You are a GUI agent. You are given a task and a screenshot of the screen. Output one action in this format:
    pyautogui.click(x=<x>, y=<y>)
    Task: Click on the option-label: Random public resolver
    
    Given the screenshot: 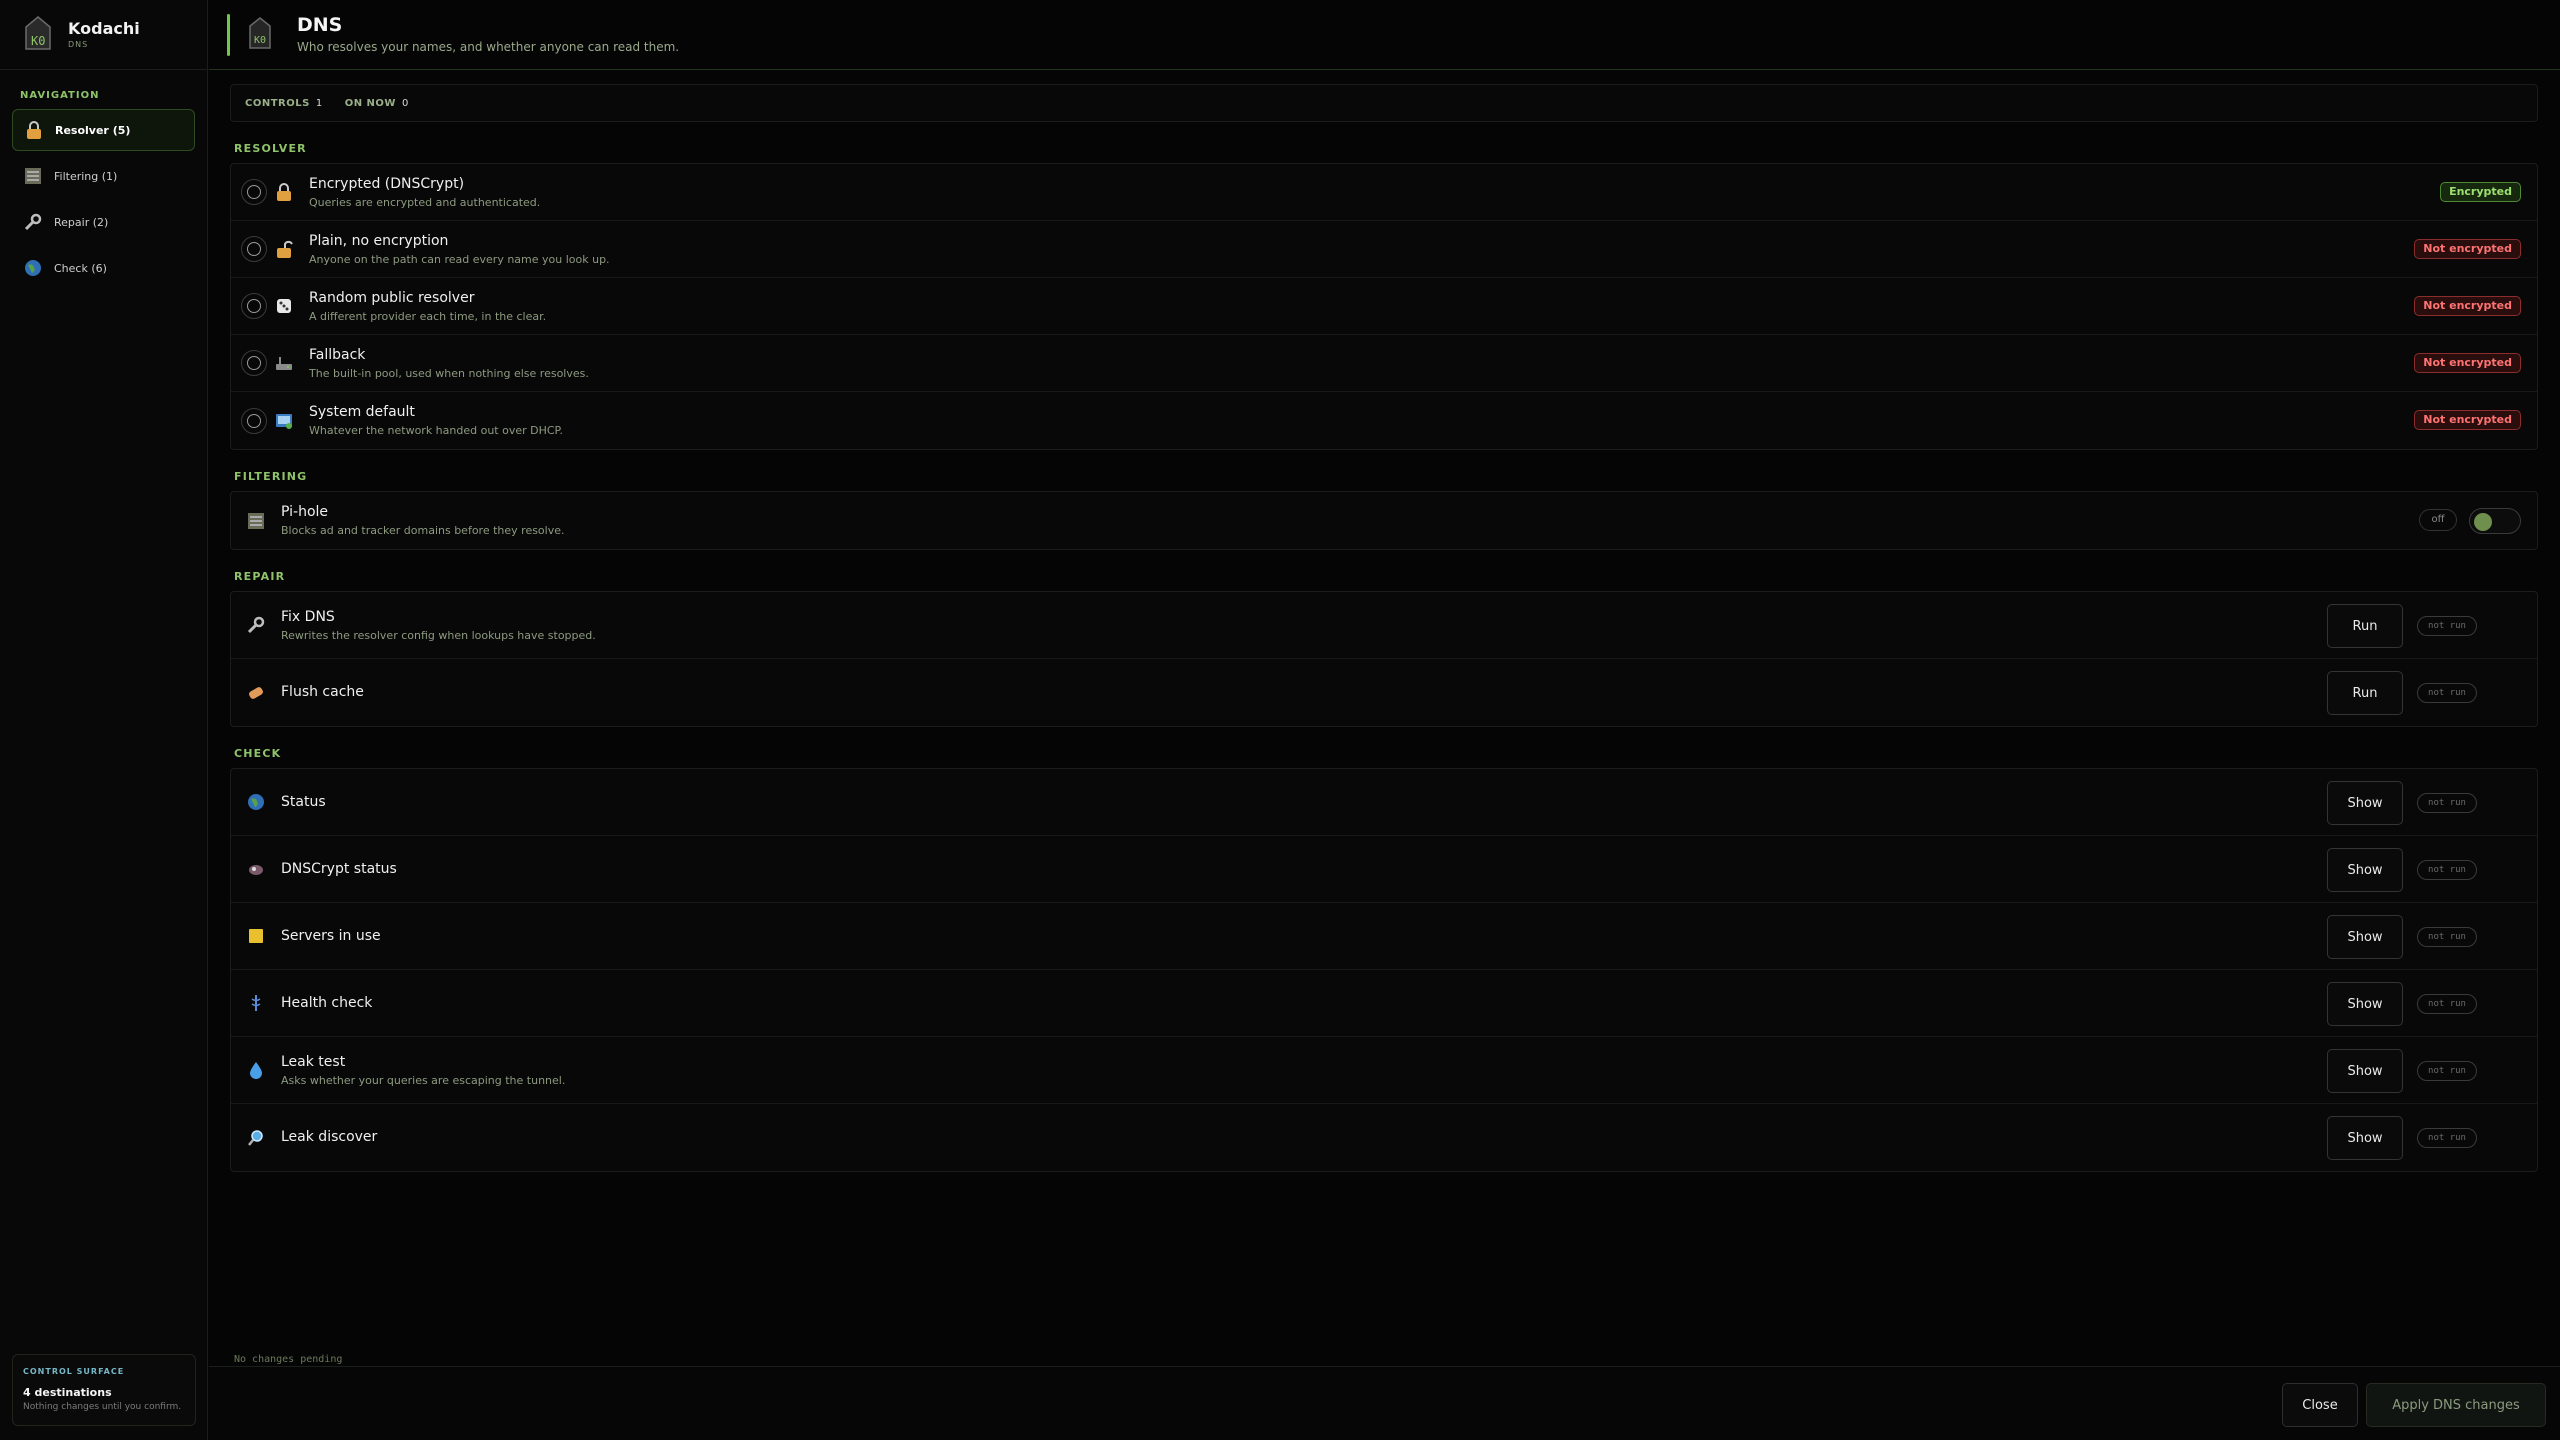 What is the action you would take?
    pyautogui.click(x=392, y=297)
    